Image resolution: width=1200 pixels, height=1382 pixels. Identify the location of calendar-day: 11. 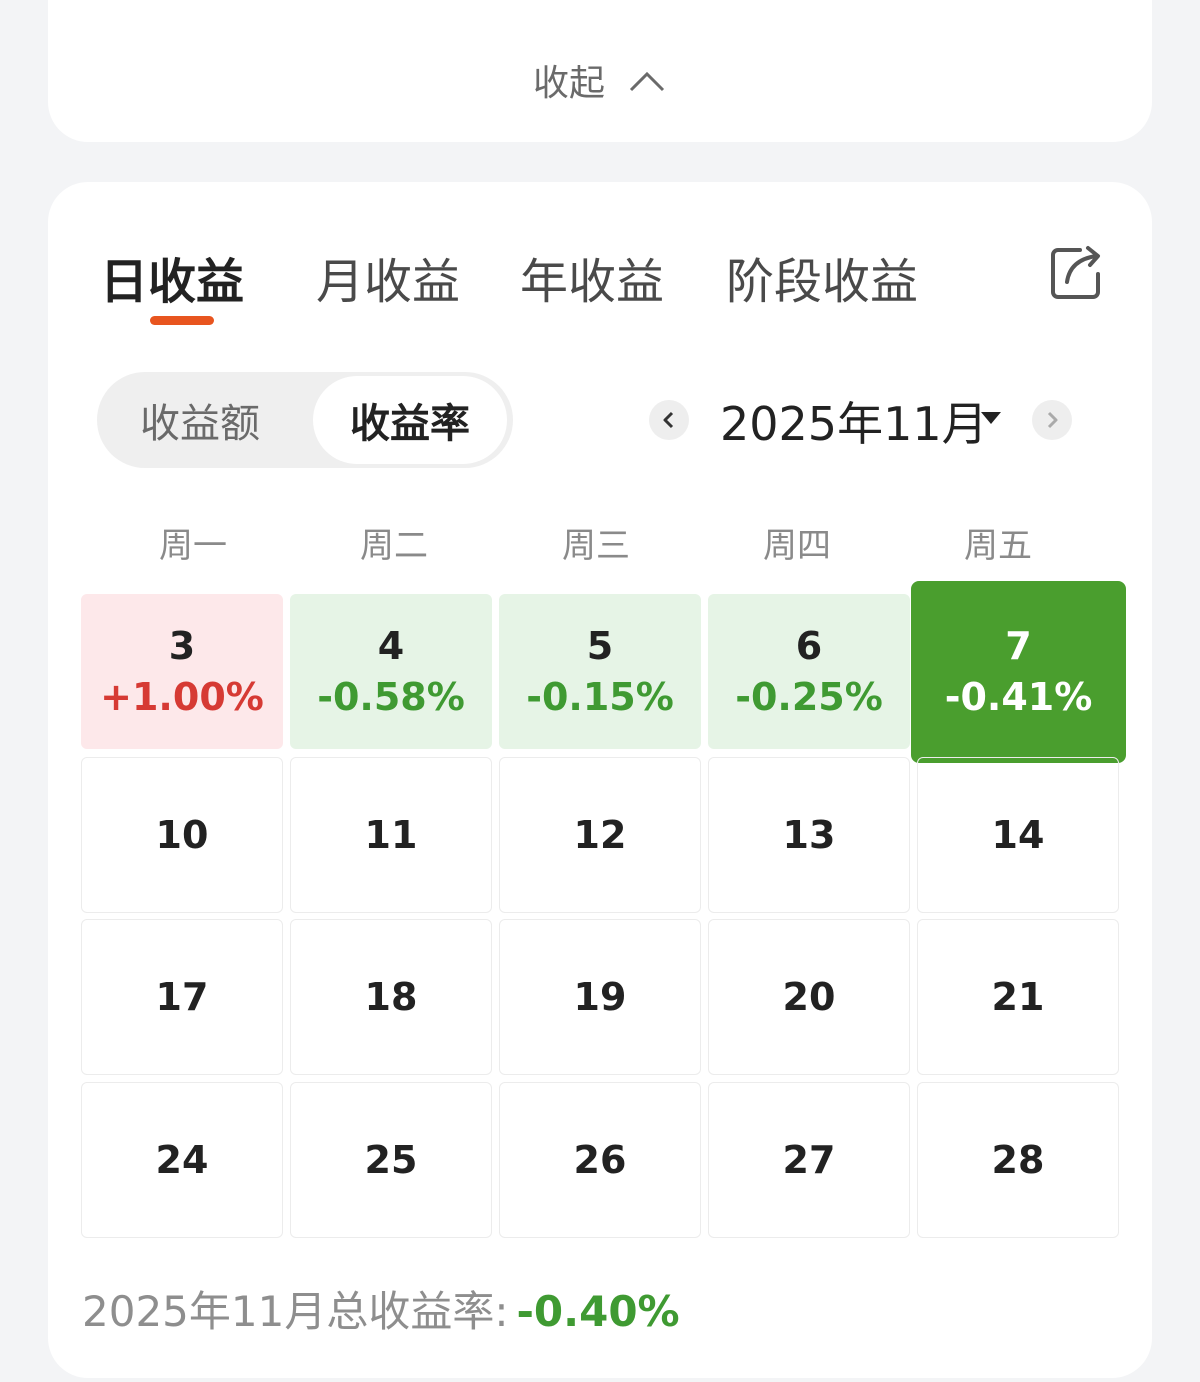
(391, 835).